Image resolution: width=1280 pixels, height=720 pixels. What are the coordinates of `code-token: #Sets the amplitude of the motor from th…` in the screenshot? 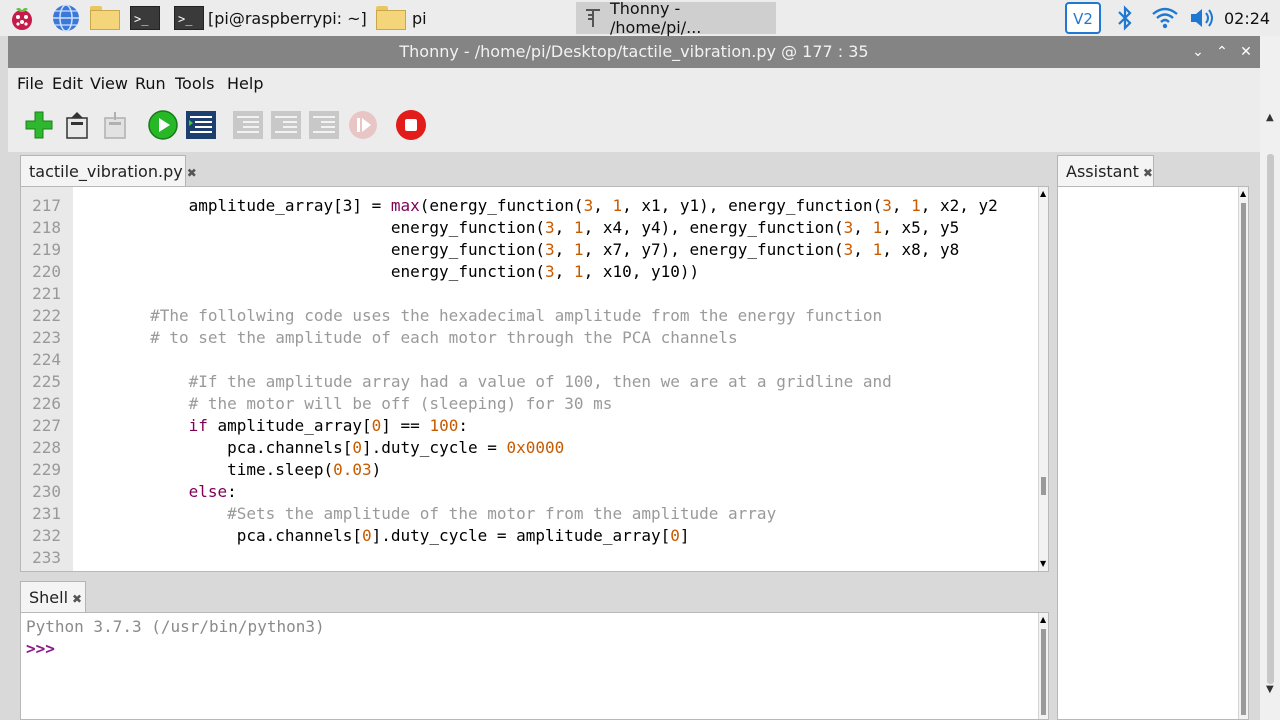 It's located at (425, 513).